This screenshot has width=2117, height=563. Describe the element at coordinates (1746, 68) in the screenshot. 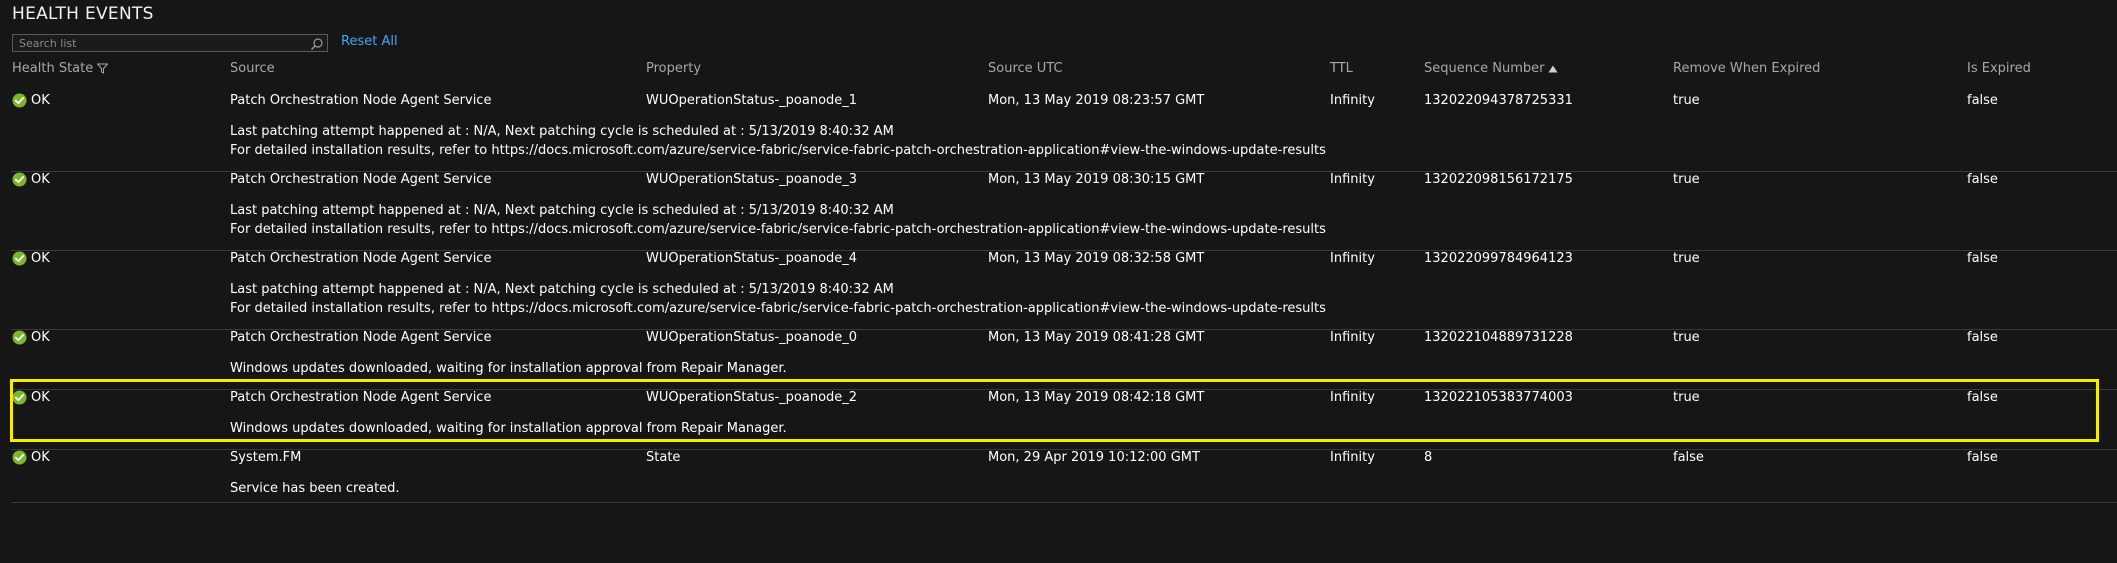

I see `column-header-remove-when-expired: Remove When Expired` at that location.